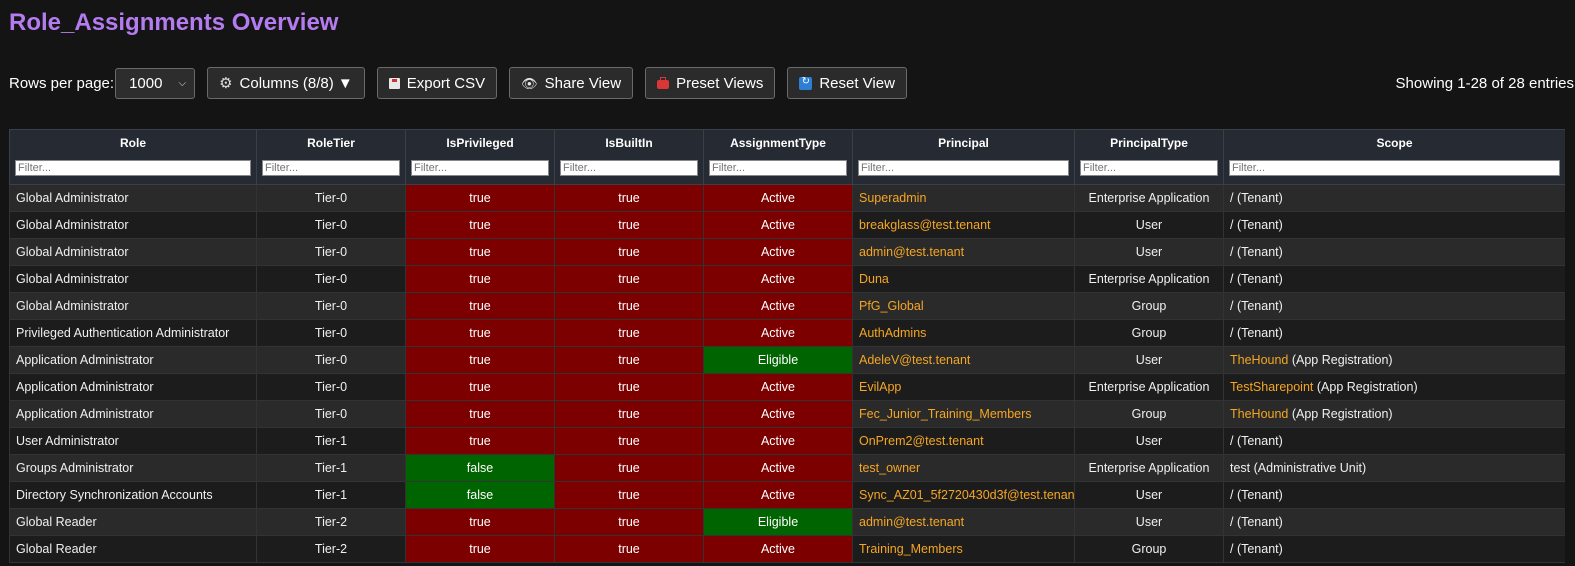 The image size is (1575, 566). What do you see at coordinates (963, 549) in the screenshot?
I see `principal-link: Training_Members` at bounding box center [963, 549].